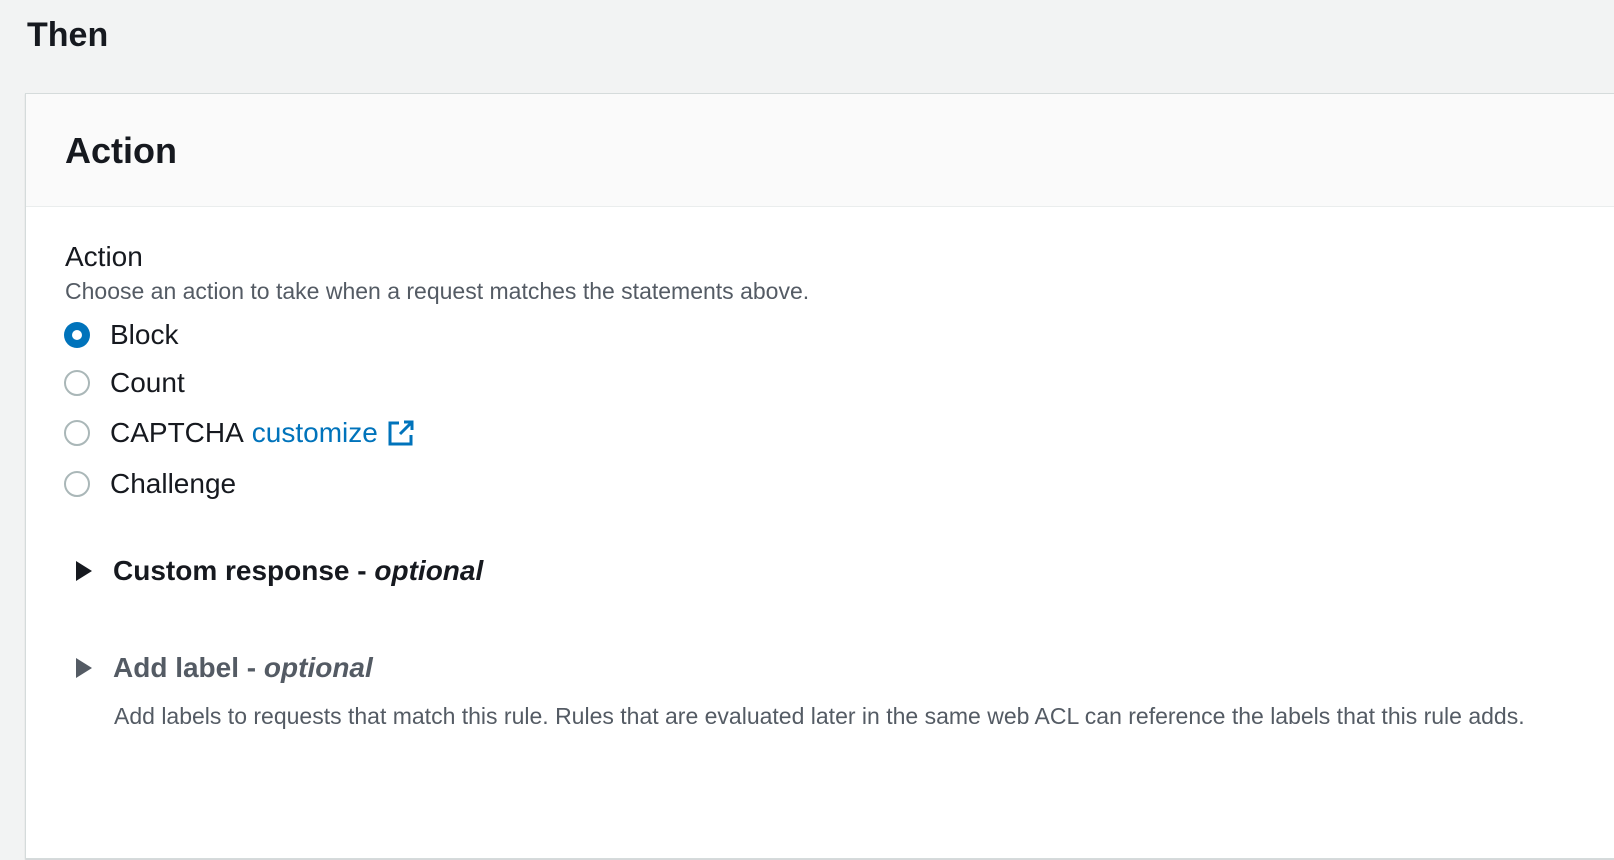 Image resolution: width=1614 pixels, height=860 pixels. I want to click on radio-label-captcha: CAPTCHA, so click(177, 433).